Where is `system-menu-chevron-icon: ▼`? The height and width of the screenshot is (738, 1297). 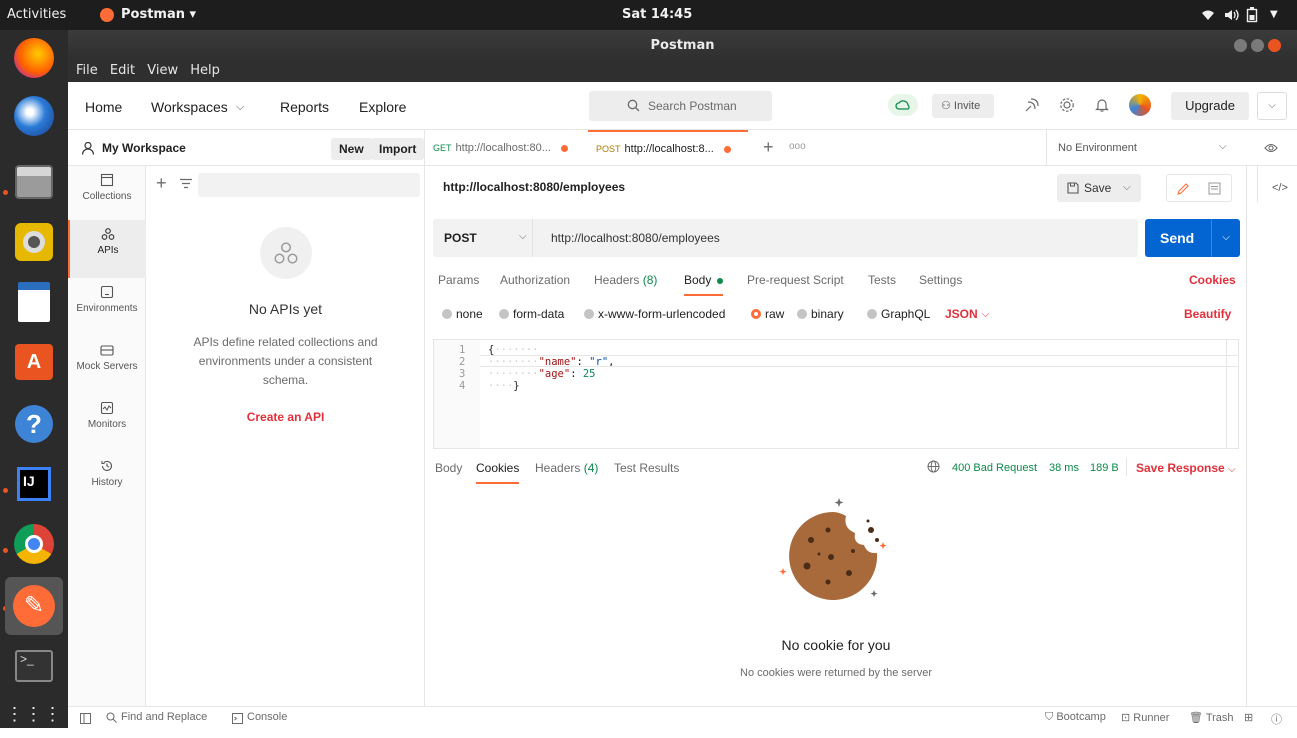 system-menu-chevron-icon: ▼ is located at coordinates (1274, 14).